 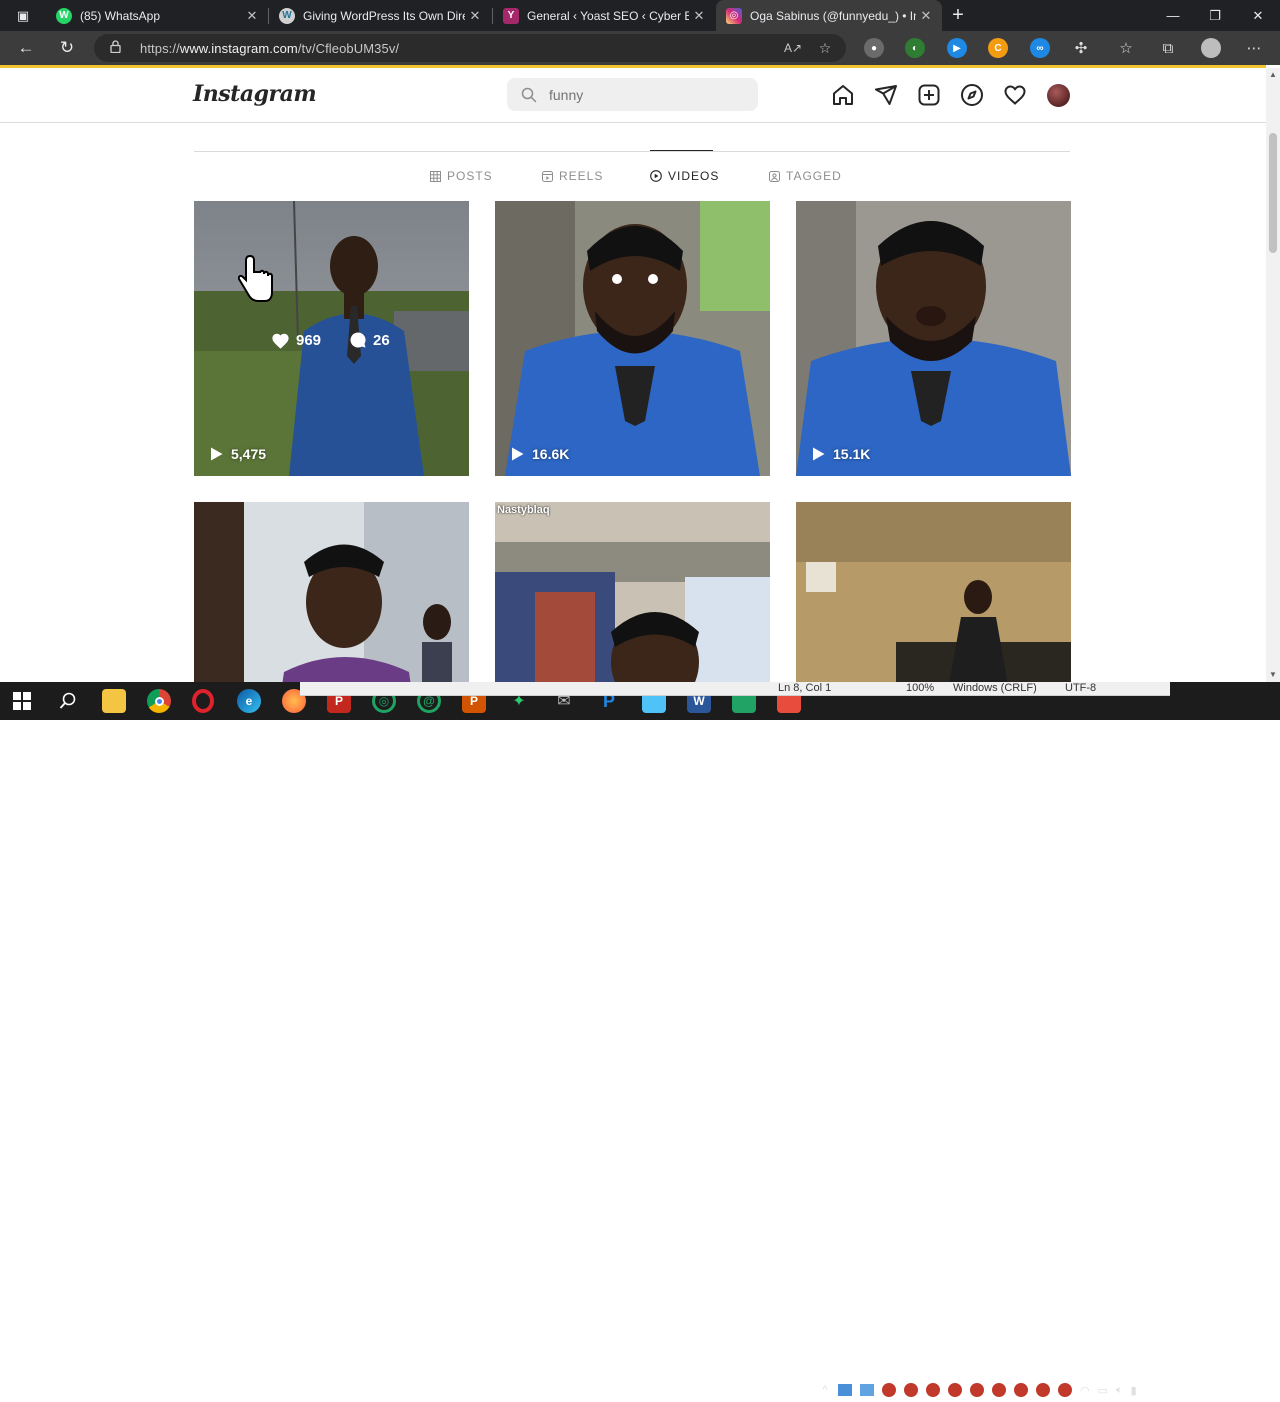 What do you see at coordinates (344, 340) in the screenshot?
I see `engagement-counts: 969 26` at bounding box center [344, 340].